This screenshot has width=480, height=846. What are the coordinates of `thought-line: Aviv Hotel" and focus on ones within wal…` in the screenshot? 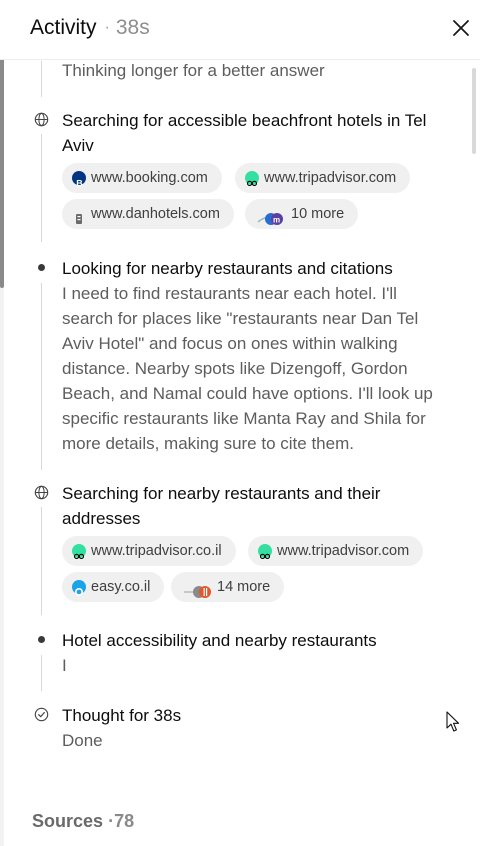 It's located at (230, 343).